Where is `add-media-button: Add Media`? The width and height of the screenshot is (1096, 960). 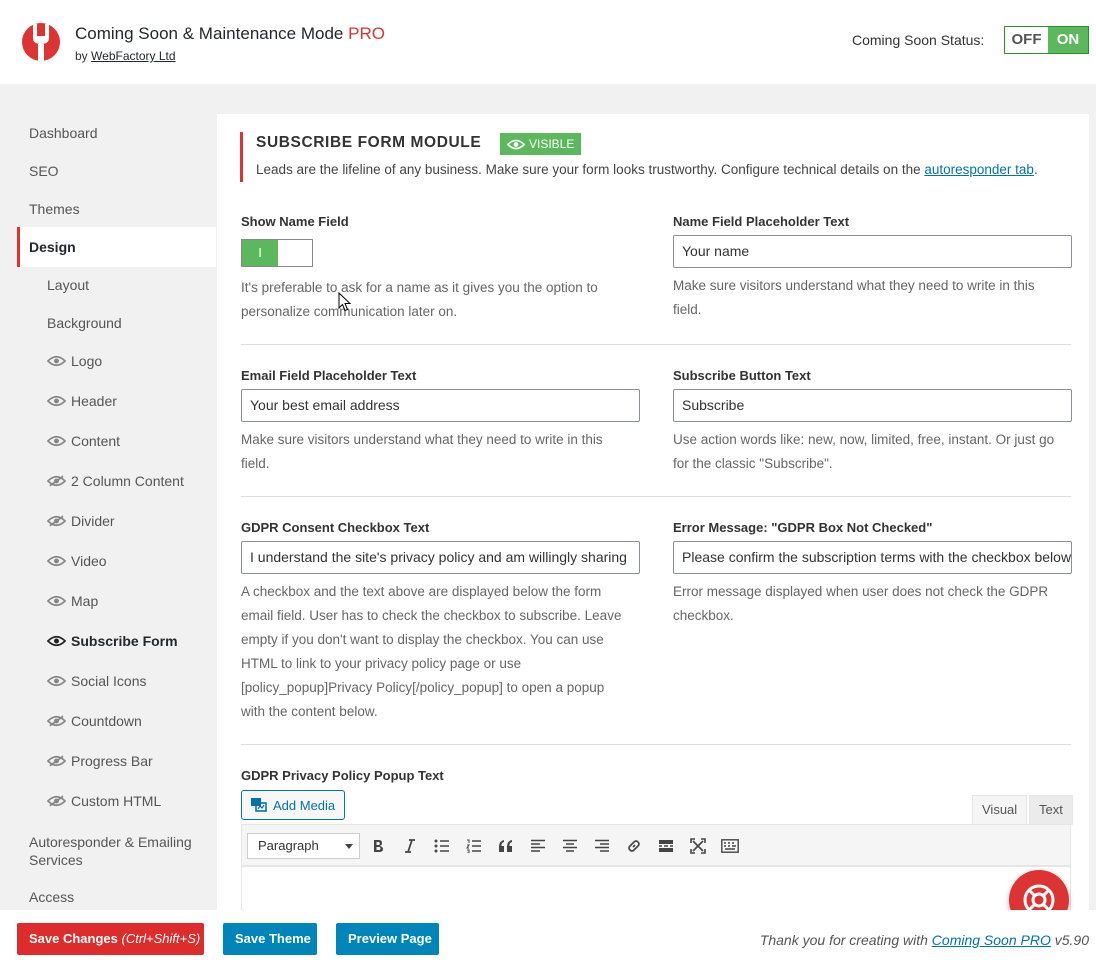
add-media-button: Add Media is located at coordinates (293, 805).